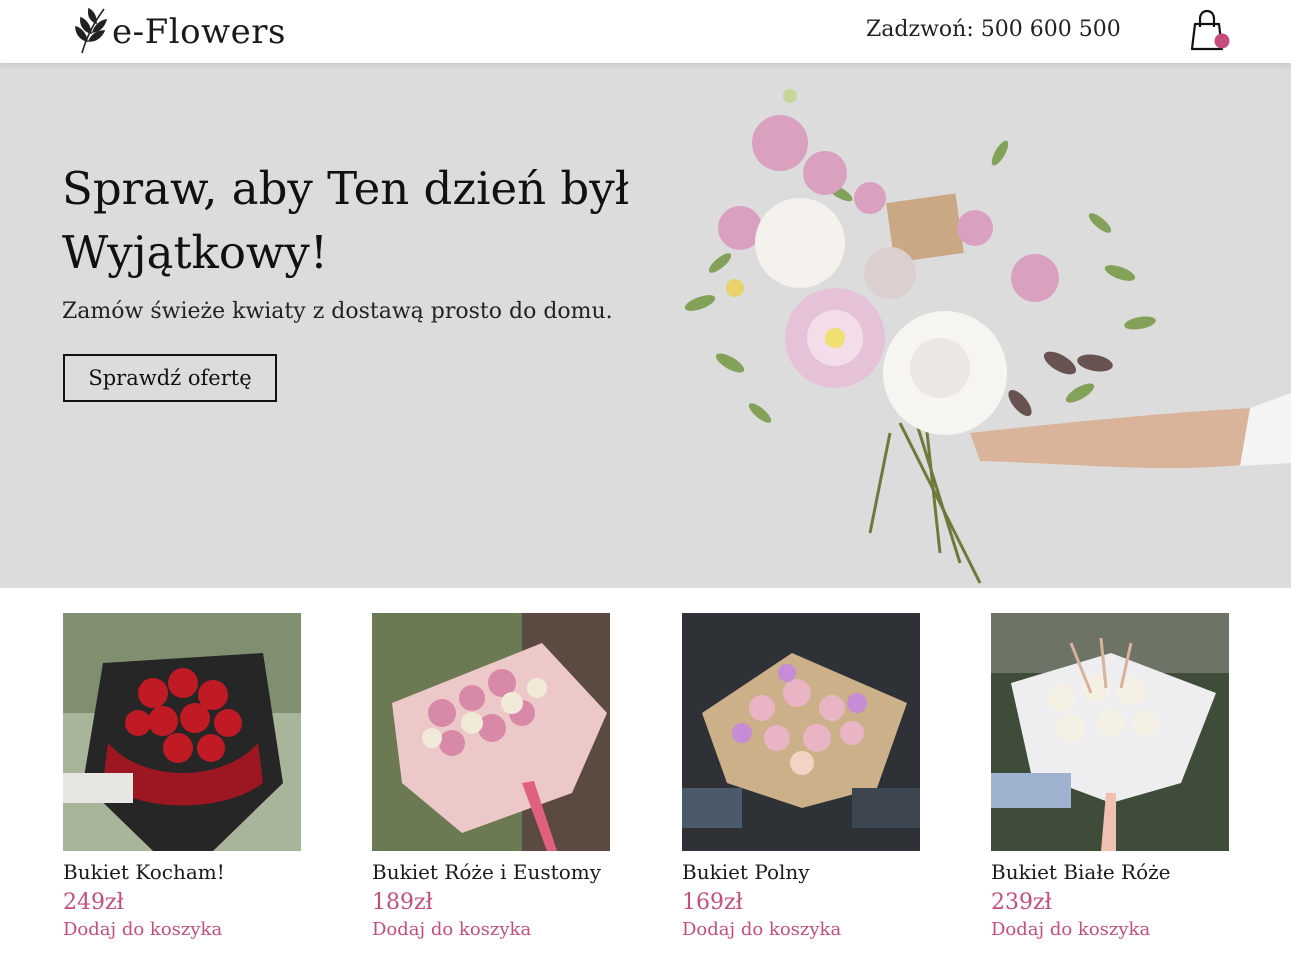 Image resolution: width=1291 pixels, height=961 pixels. Describe the element at coordinates (90, 32) in the screenshot. I see `plant-sprig-icon` at that location.